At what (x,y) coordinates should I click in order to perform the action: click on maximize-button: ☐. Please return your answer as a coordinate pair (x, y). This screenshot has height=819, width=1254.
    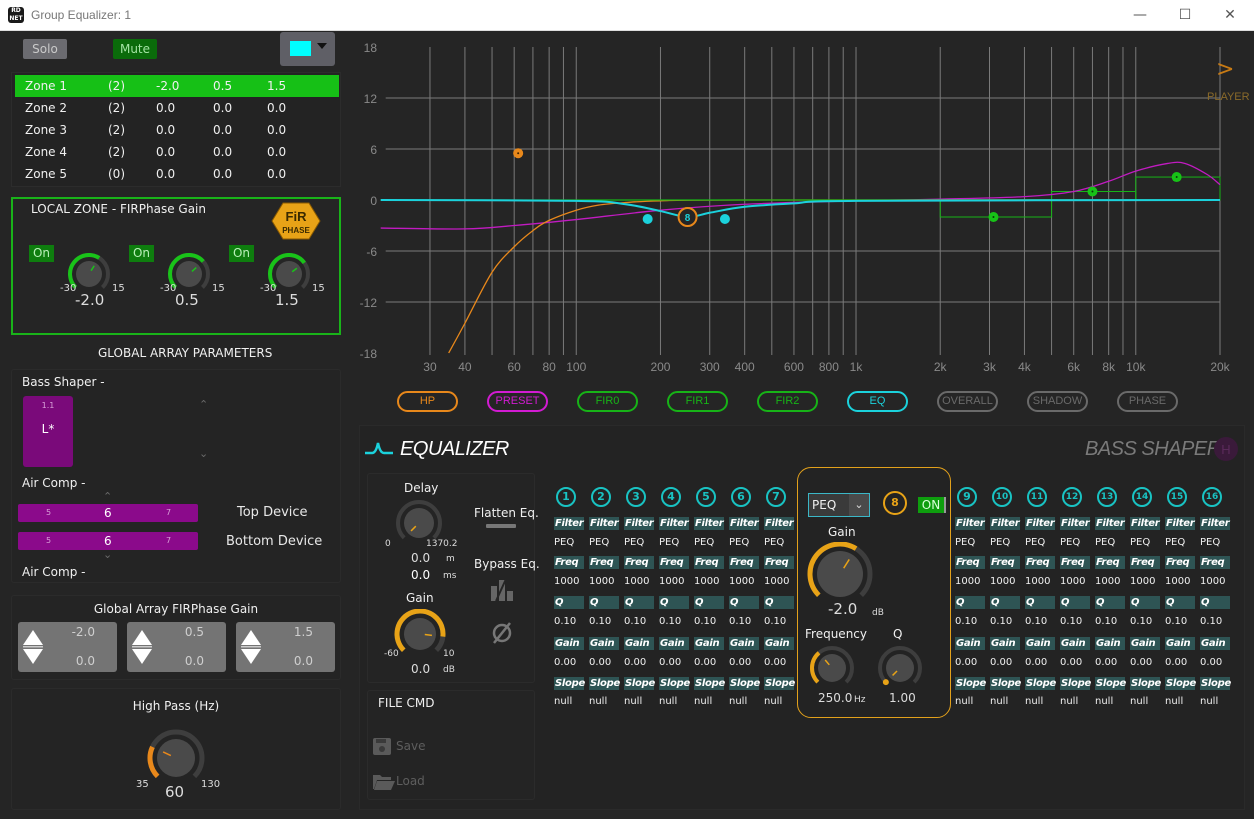
    Looking at the image, I should click on (1185, 15).